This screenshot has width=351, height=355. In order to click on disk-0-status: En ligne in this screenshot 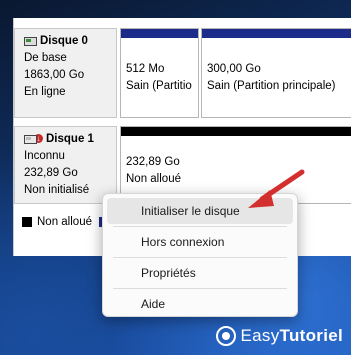, I will do `click(45, 92)`.